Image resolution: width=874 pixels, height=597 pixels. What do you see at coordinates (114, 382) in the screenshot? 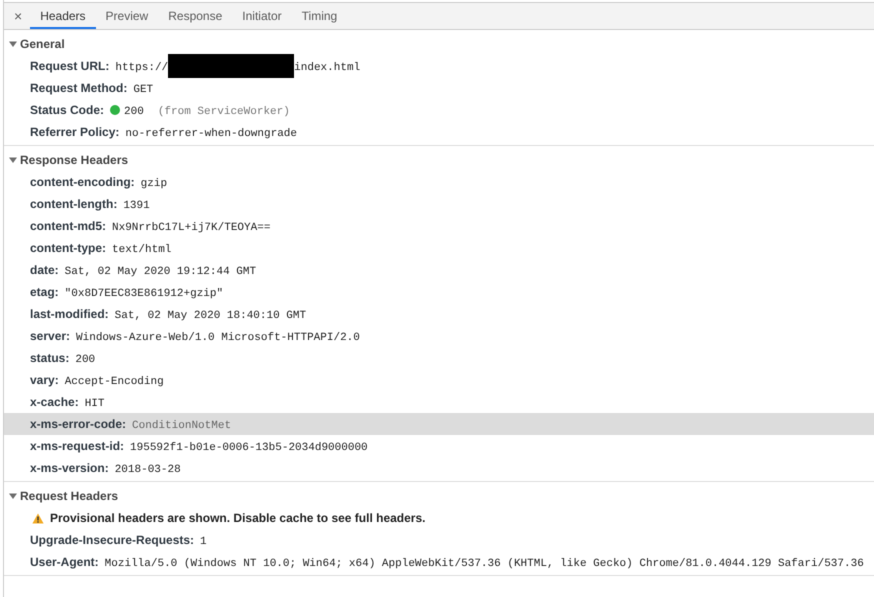
I see `header-value: Accept-Encoding` at bounding box center [114, 382].